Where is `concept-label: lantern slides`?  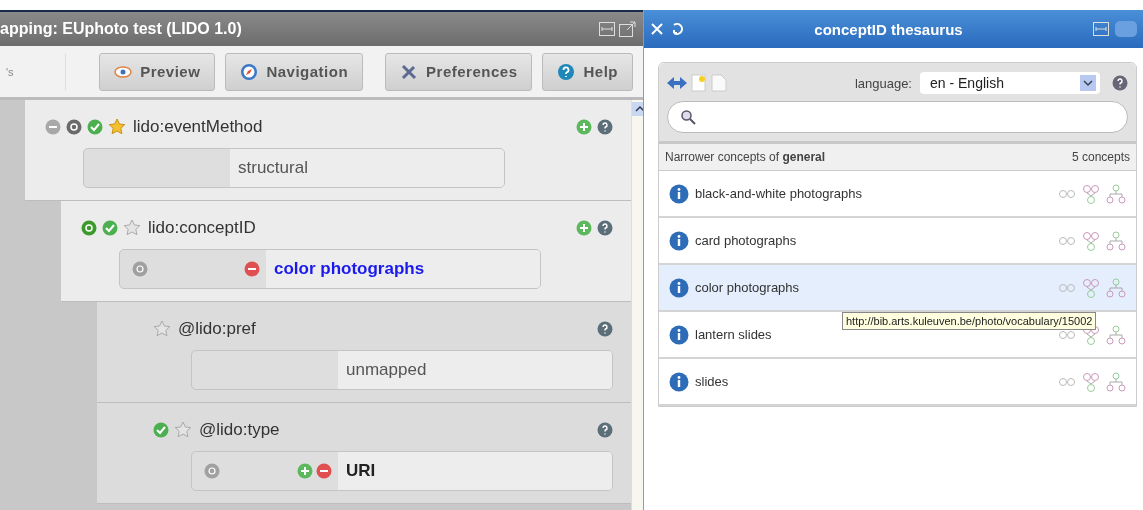 concept-label: lantern slides is located at coordinates (734, 334).